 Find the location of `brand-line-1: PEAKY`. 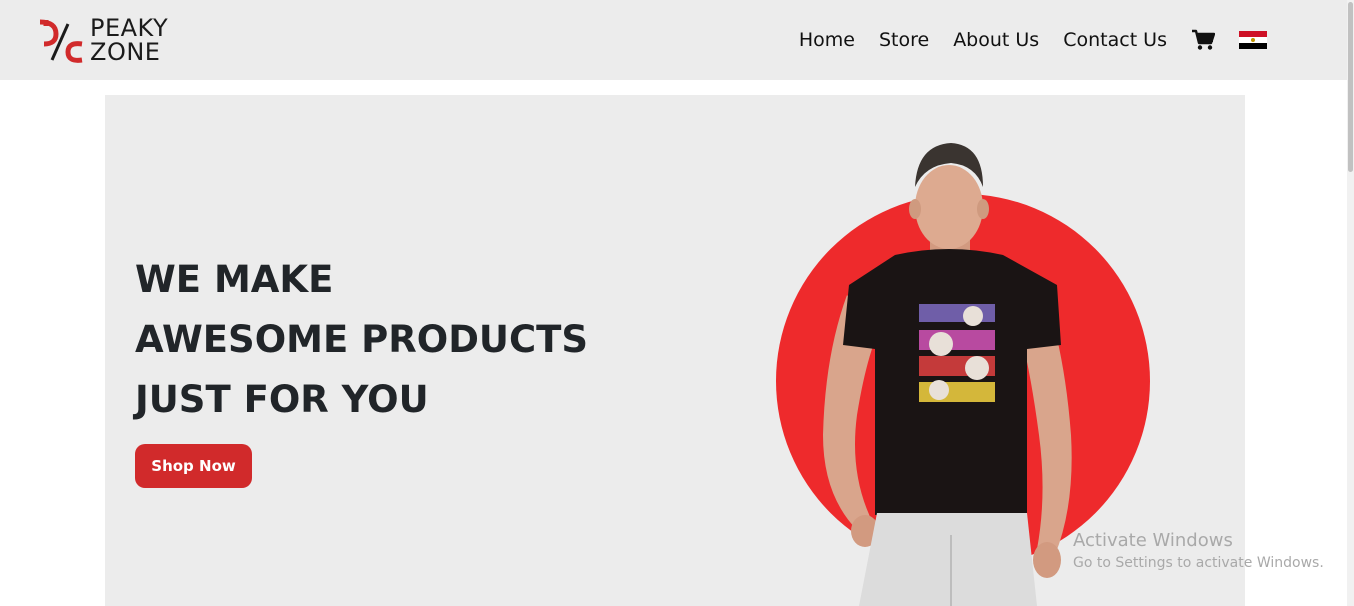

brand-line-1: PEAKY is located at coordinates (129, 28).